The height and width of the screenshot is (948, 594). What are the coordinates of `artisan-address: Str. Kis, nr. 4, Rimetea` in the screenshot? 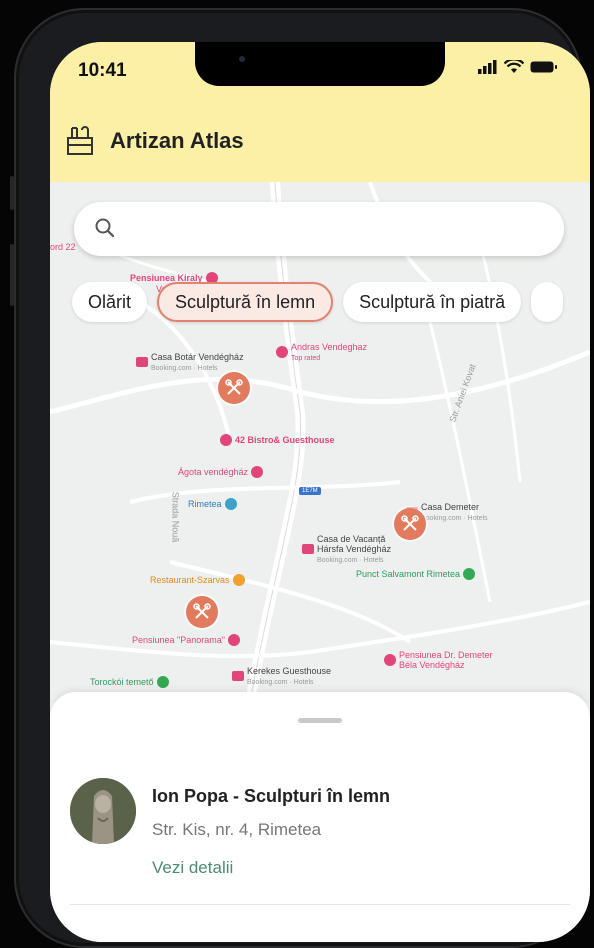 It's located at (237, 829).